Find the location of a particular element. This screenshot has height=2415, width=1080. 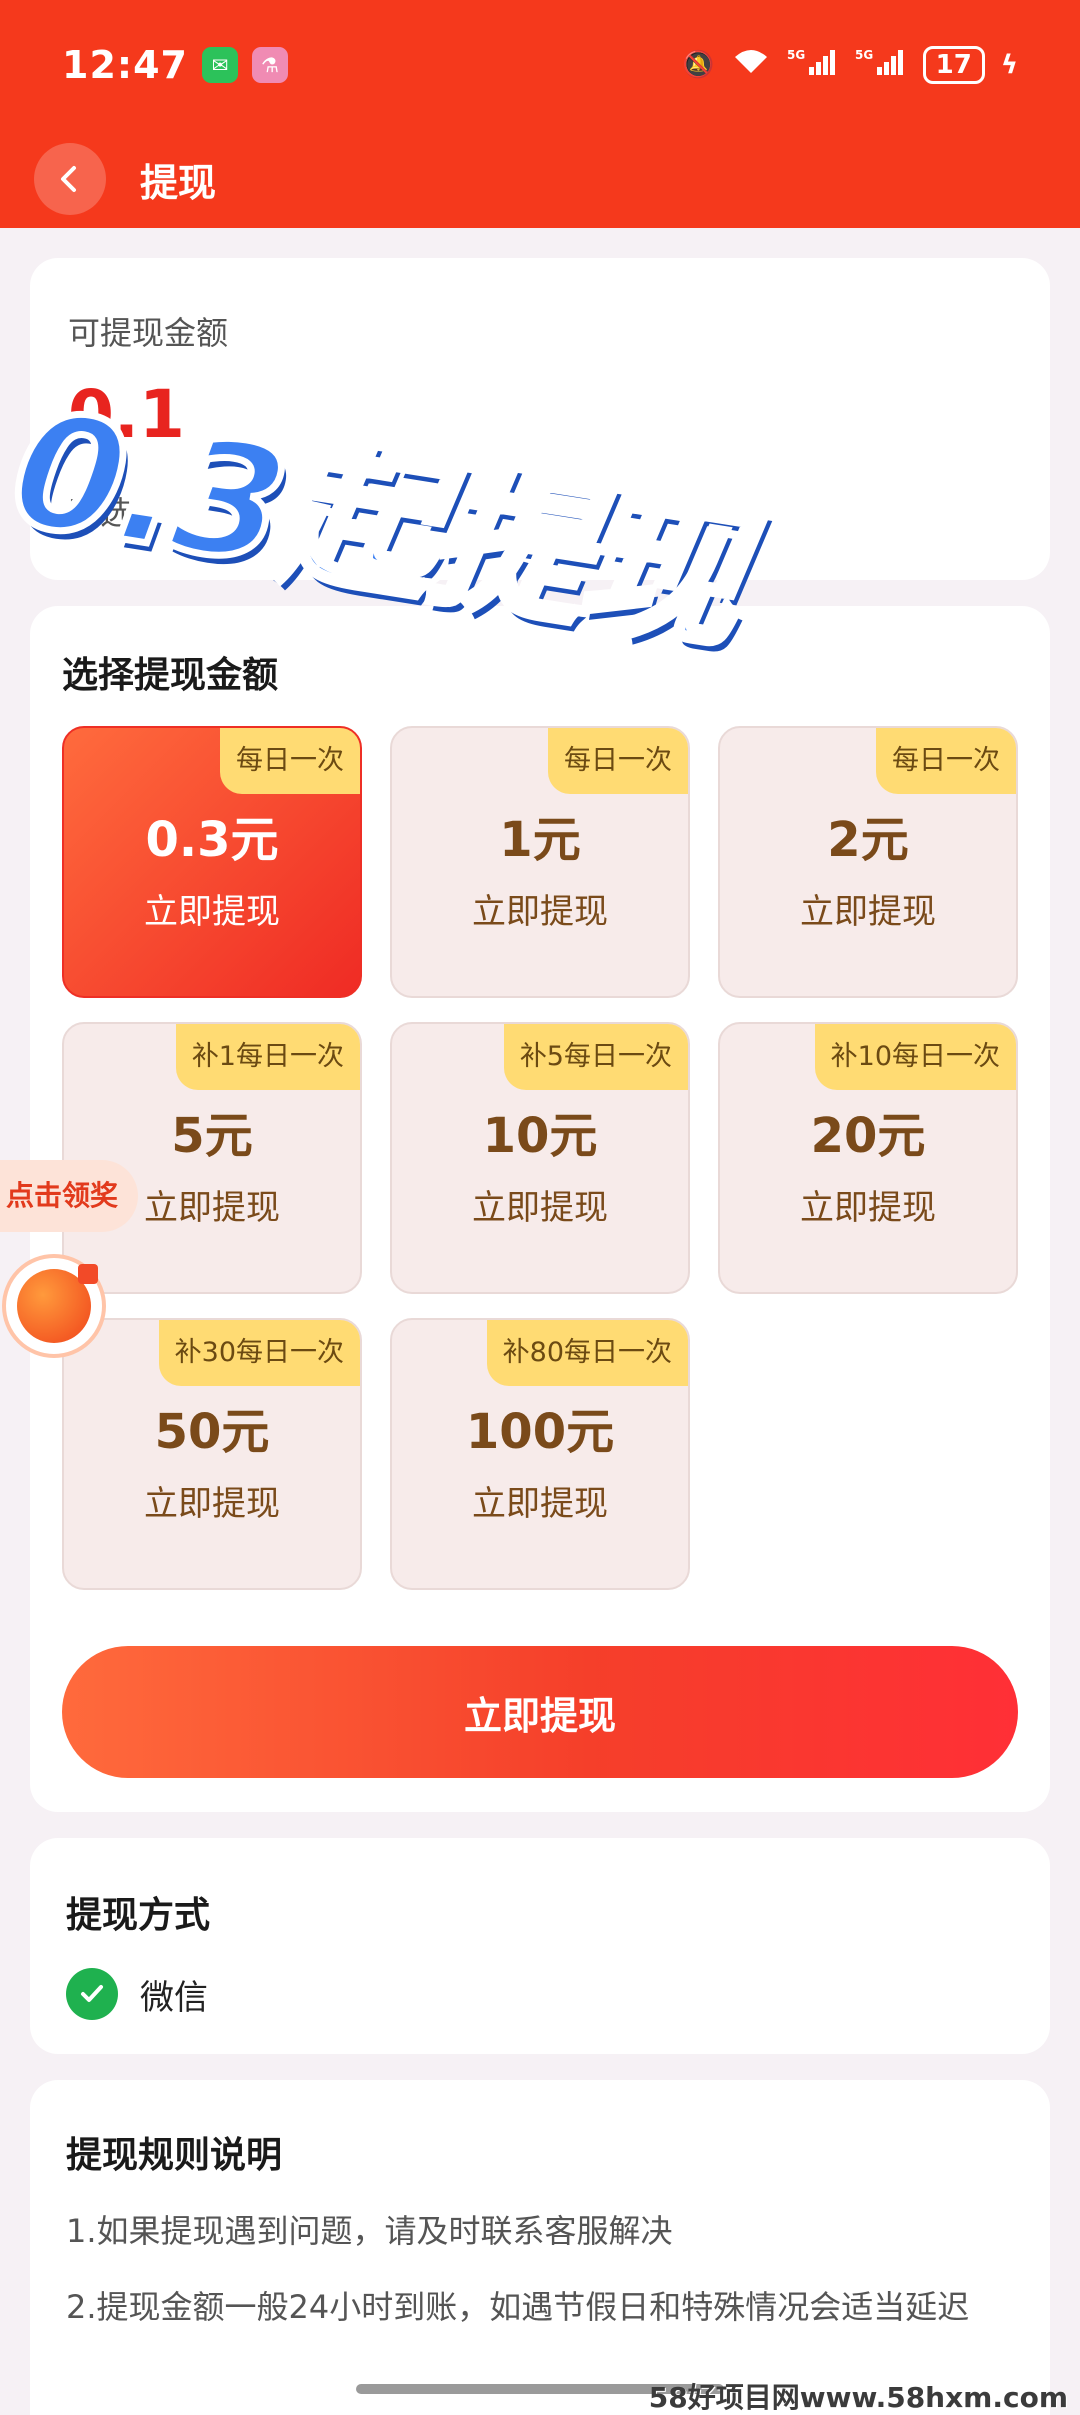

option-amount: 20元 is located at coordinates (868, 1136).